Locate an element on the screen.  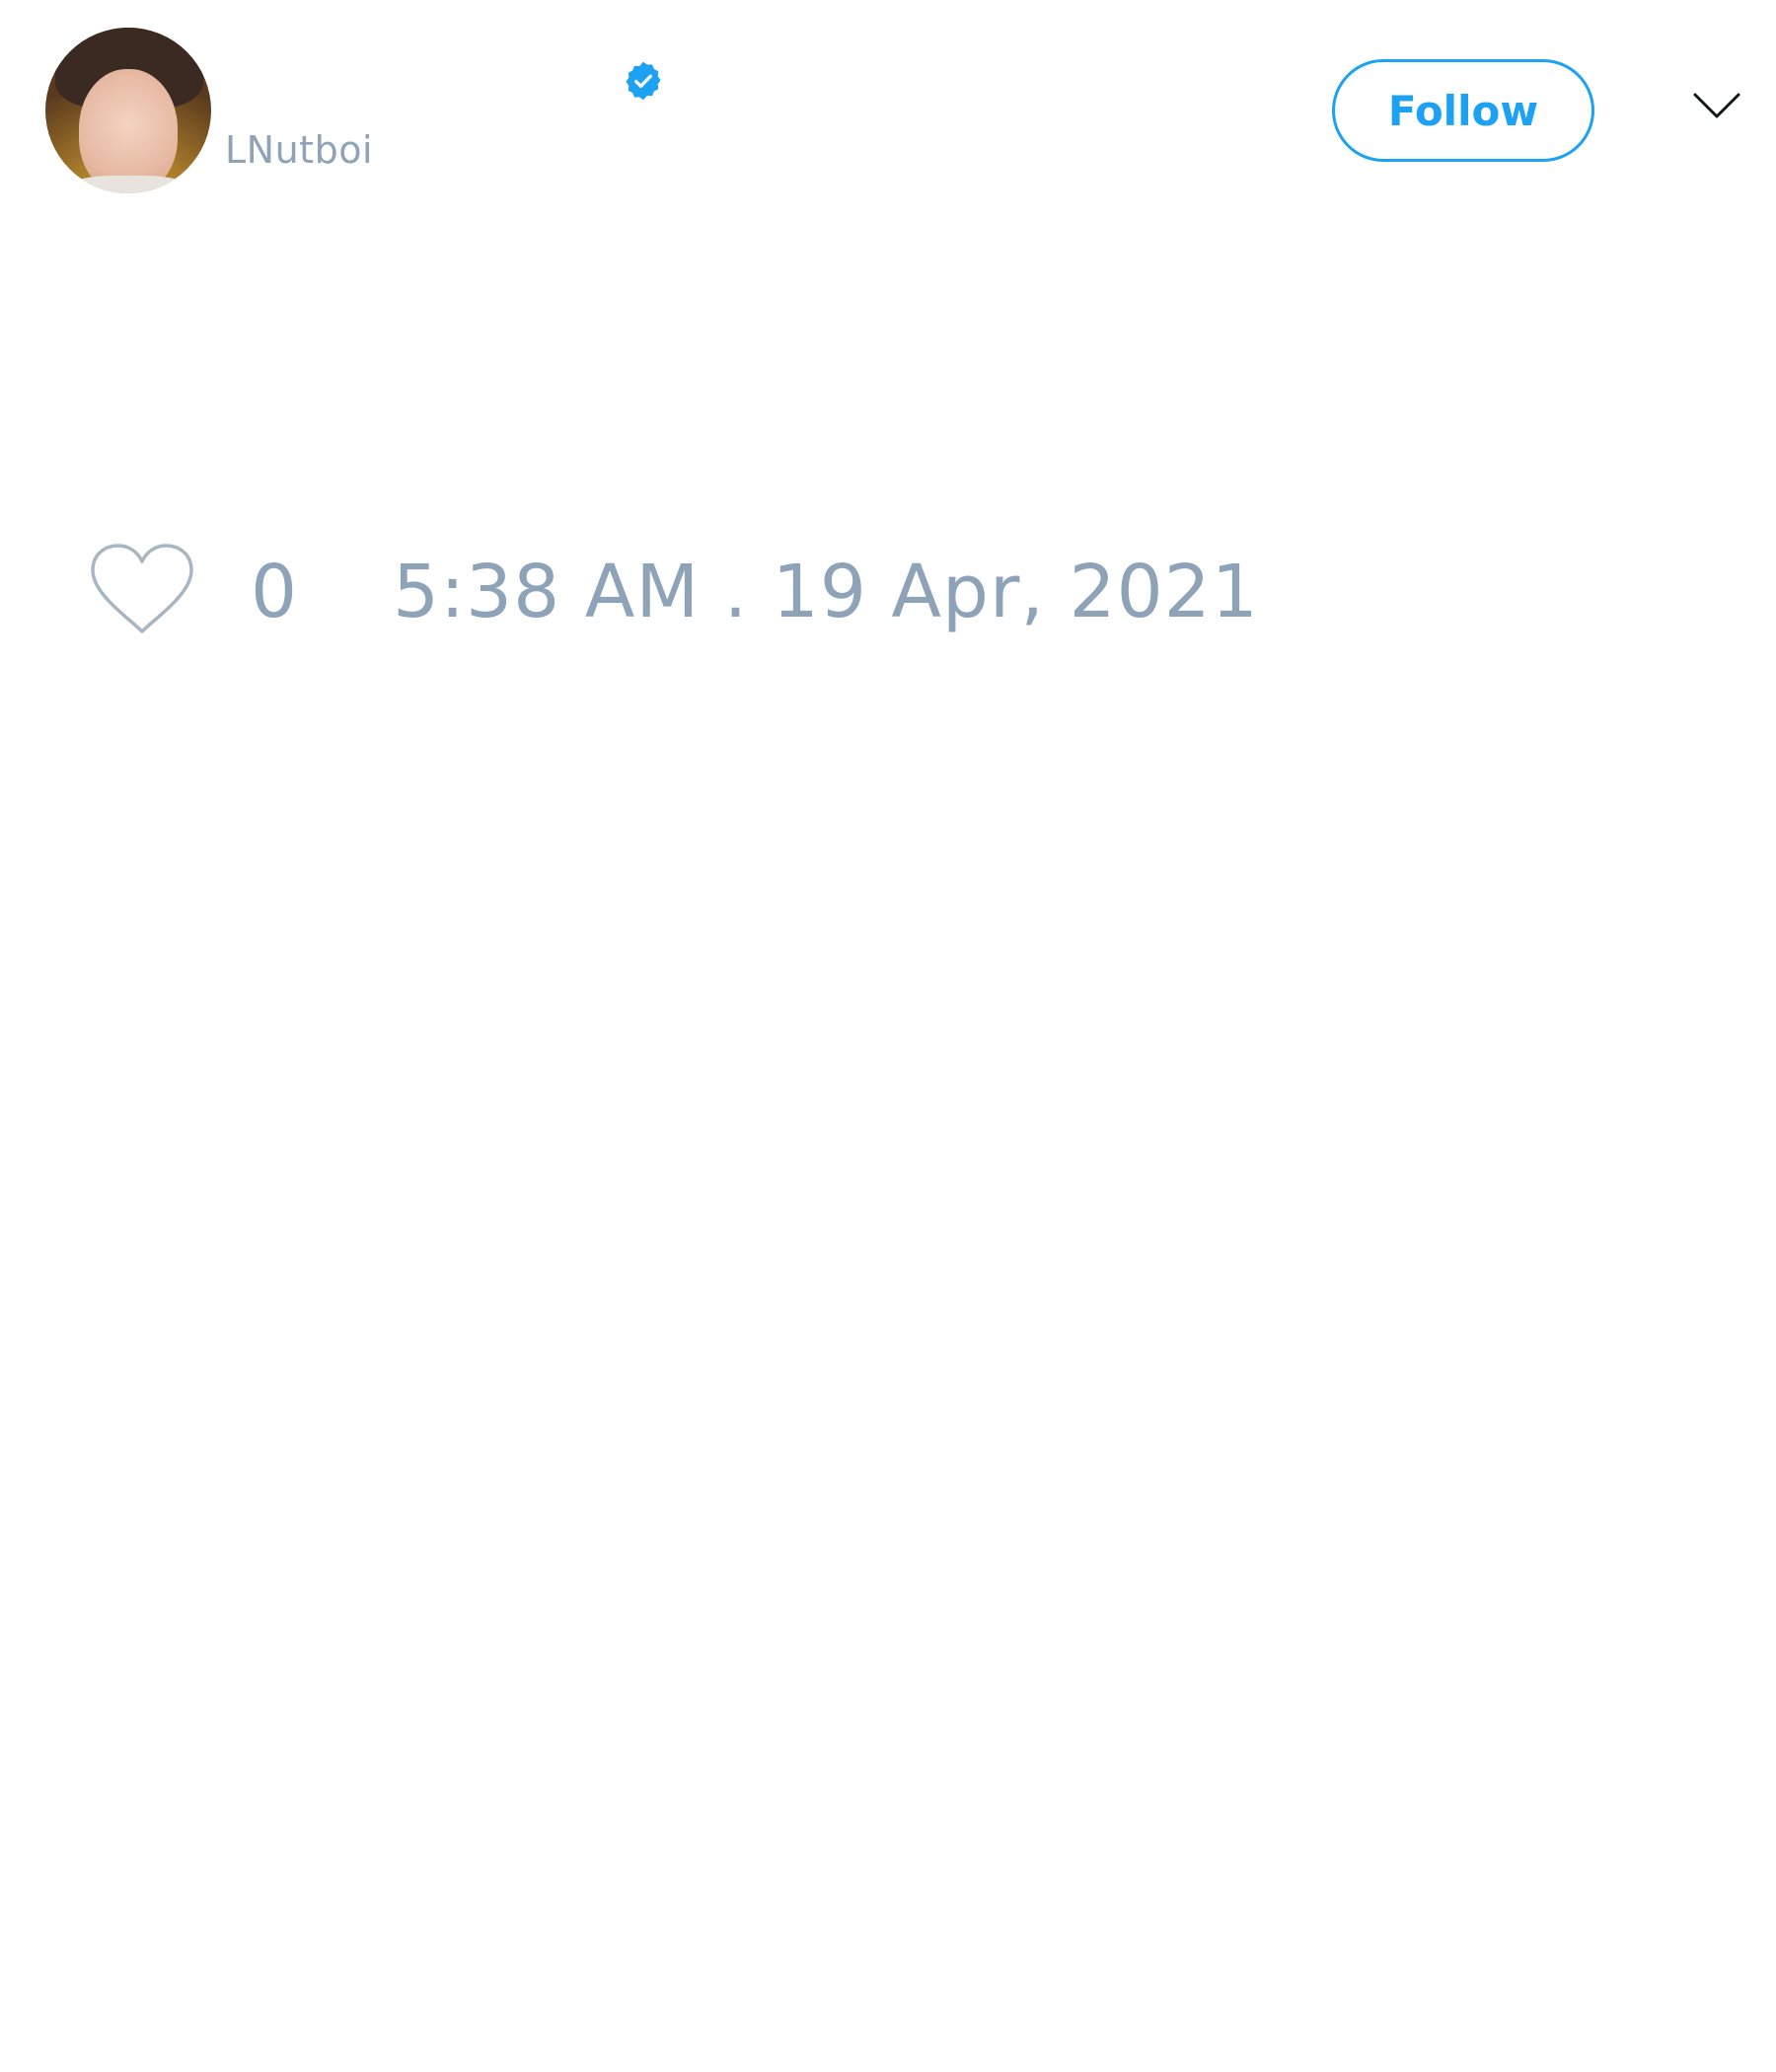
like-count: 0 is located at coordinates (274, 592).